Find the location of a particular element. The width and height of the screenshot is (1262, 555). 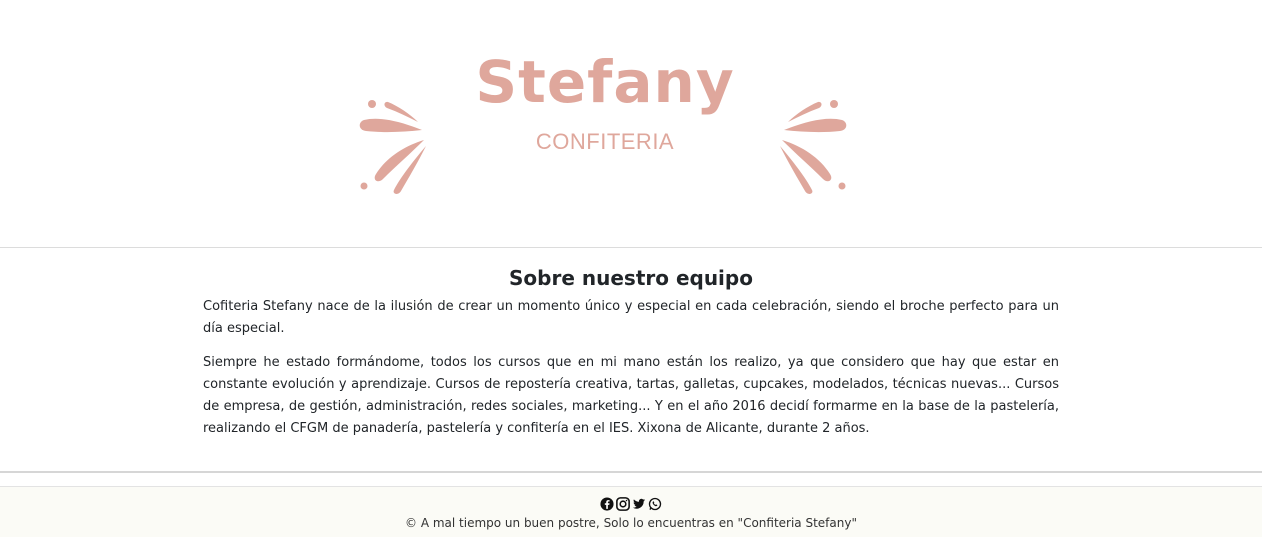

section-divider is located at coordinates (631, 480).